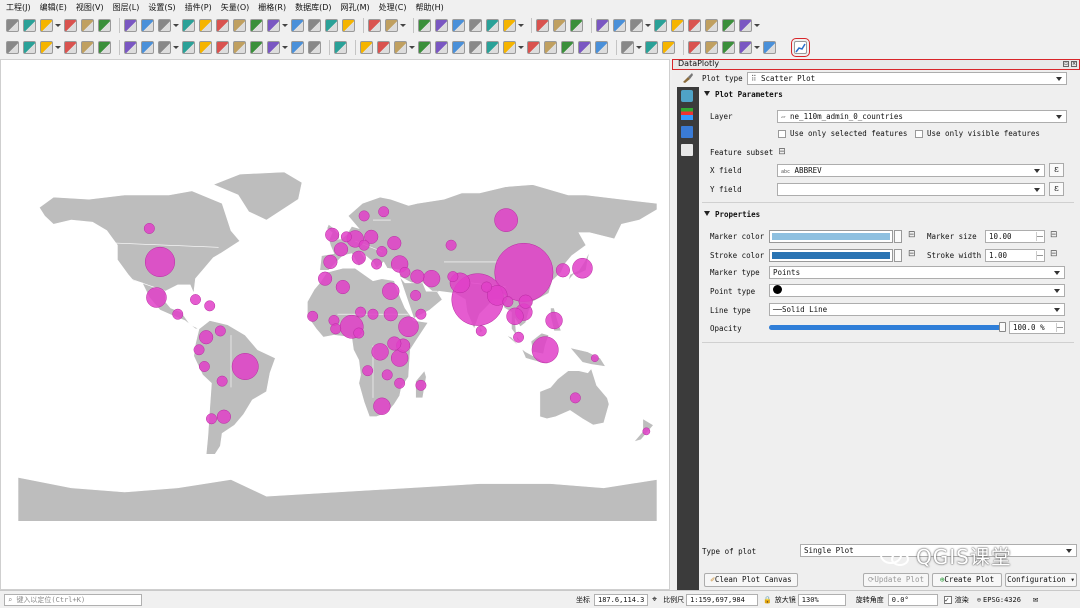 The height and width of the screenshot is (608, 1080). Describe the element at coordinates (273, 25) in the screenshot. I see `zoom-native-icon` at that location.